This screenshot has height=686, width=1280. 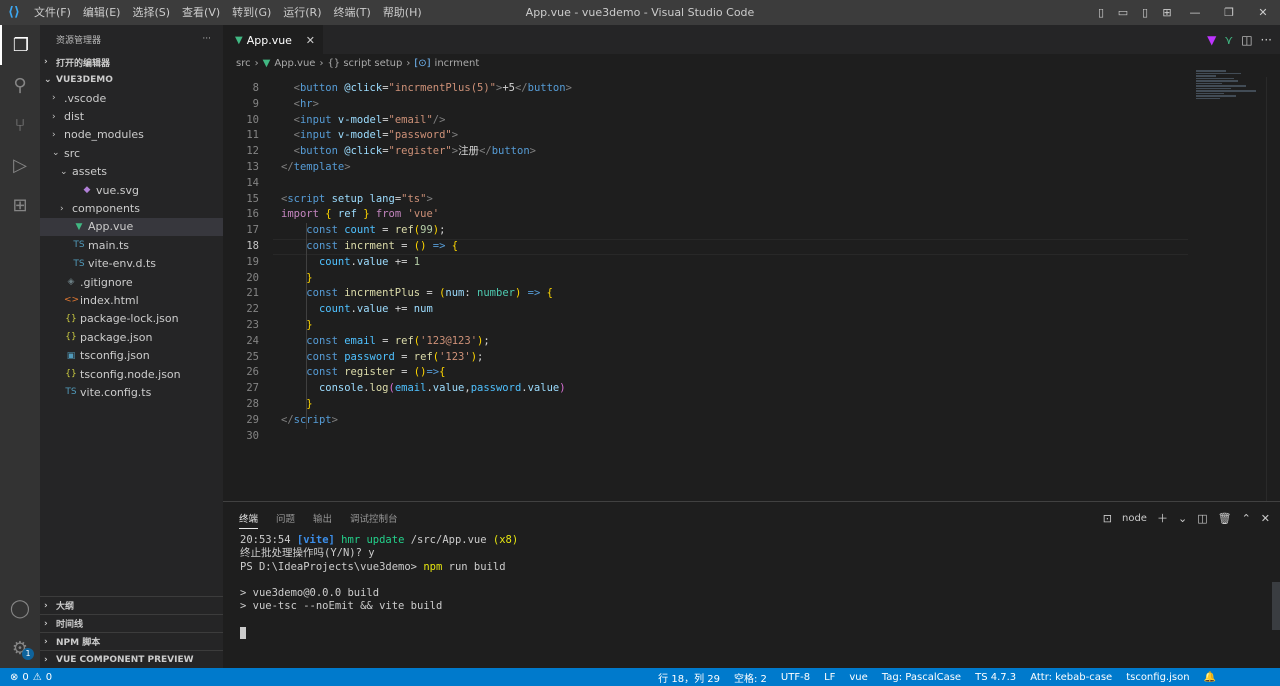 I want to click on tree-folder: ⌄ src, so click(x=131, y=153).